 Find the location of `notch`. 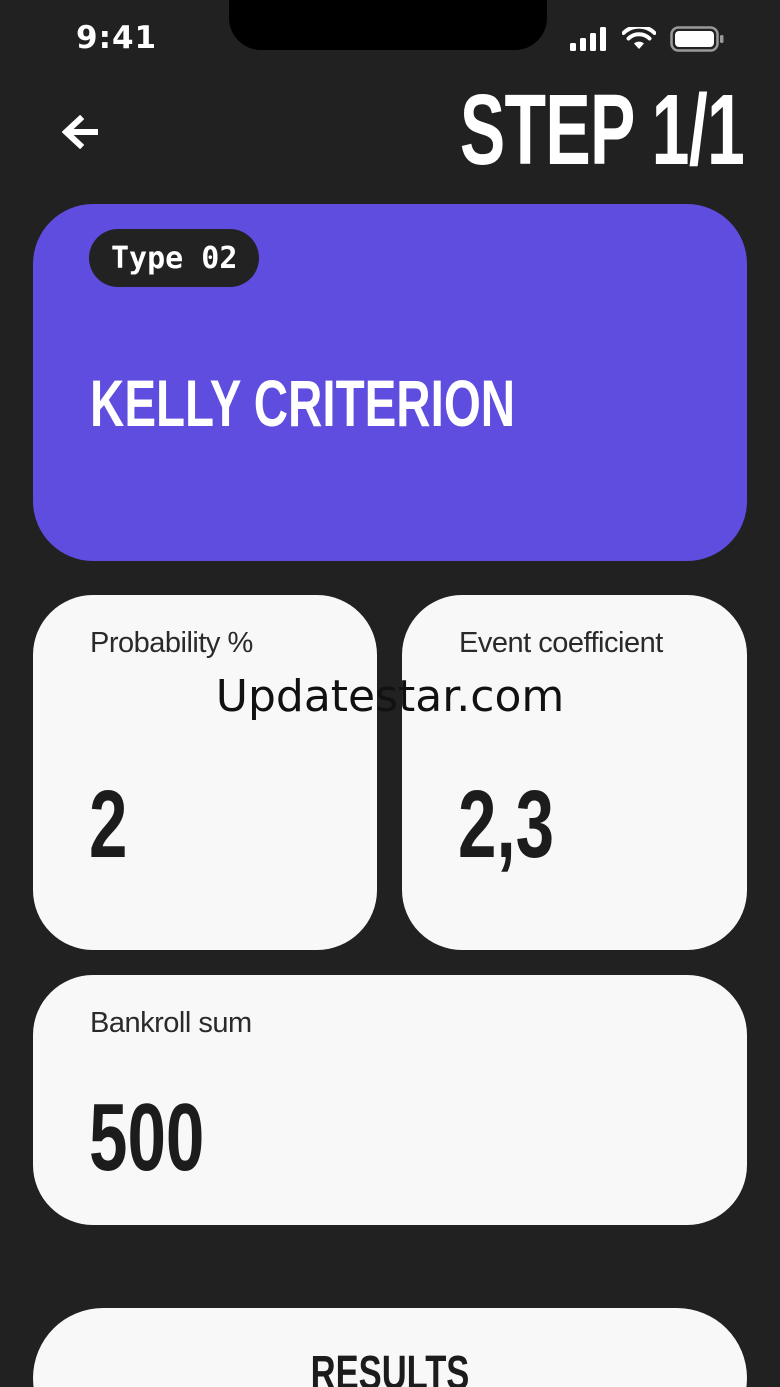

notch is located at coordinates (388, 25).